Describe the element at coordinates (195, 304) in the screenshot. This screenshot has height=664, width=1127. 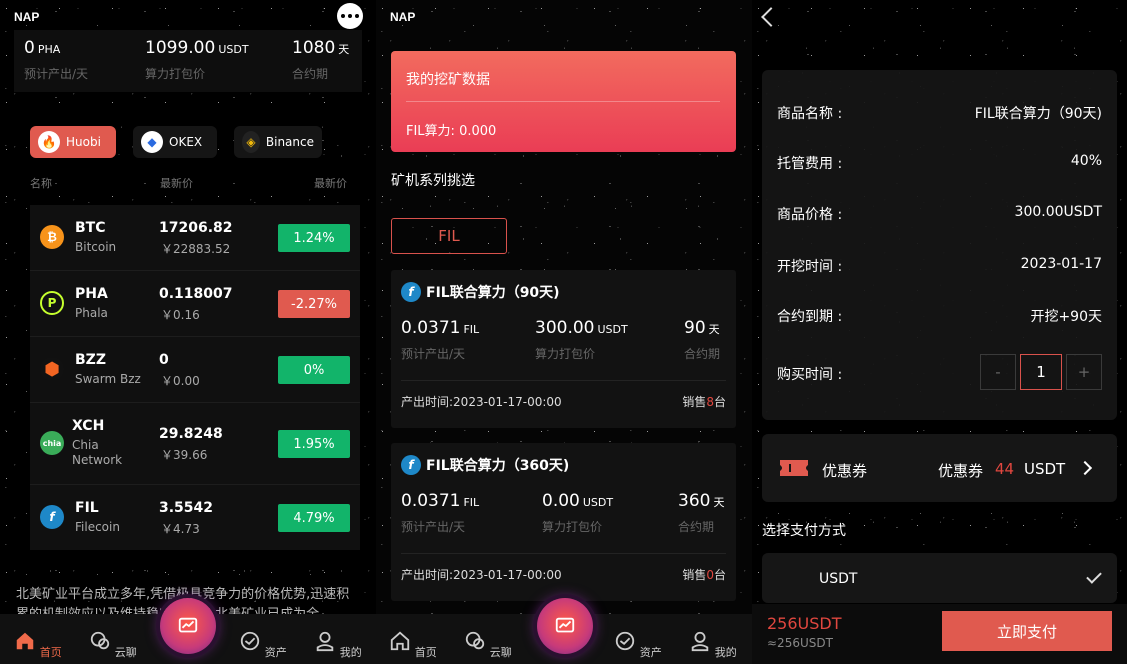
I see `market-row-pha: P PHA Phala 0.118007 ￥0.16 -2.27%` at that location.